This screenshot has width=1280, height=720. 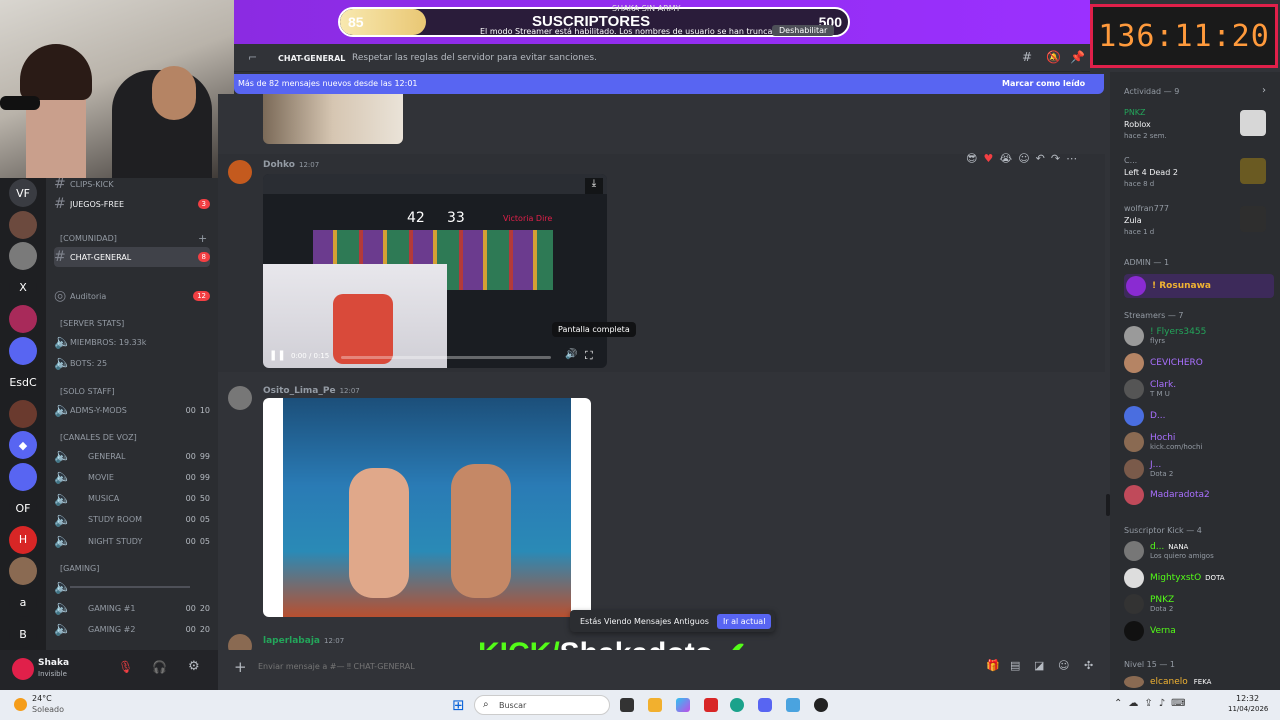 I want to click on server-icon: VF, so click(x=23, y=193).